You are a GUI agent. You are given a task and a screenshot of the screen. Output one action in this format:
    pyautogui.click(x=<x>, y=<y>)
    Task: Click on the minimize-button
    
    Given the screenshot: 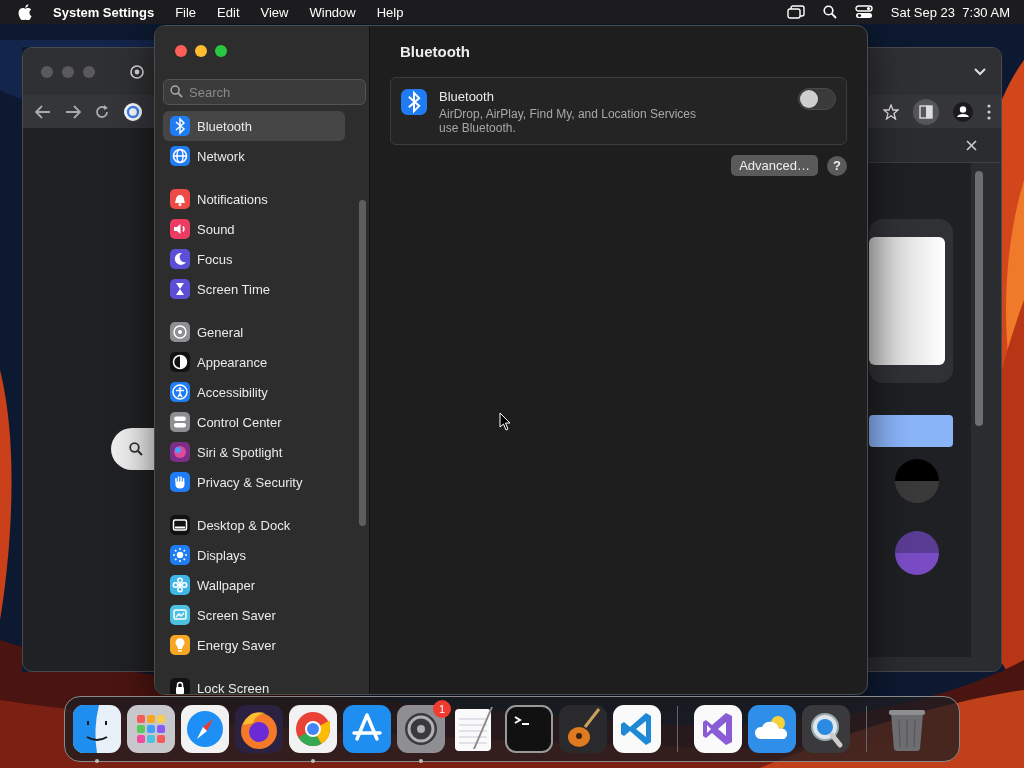 What is the action you would take?
    pyautogui.click(x=201, y=51)
    